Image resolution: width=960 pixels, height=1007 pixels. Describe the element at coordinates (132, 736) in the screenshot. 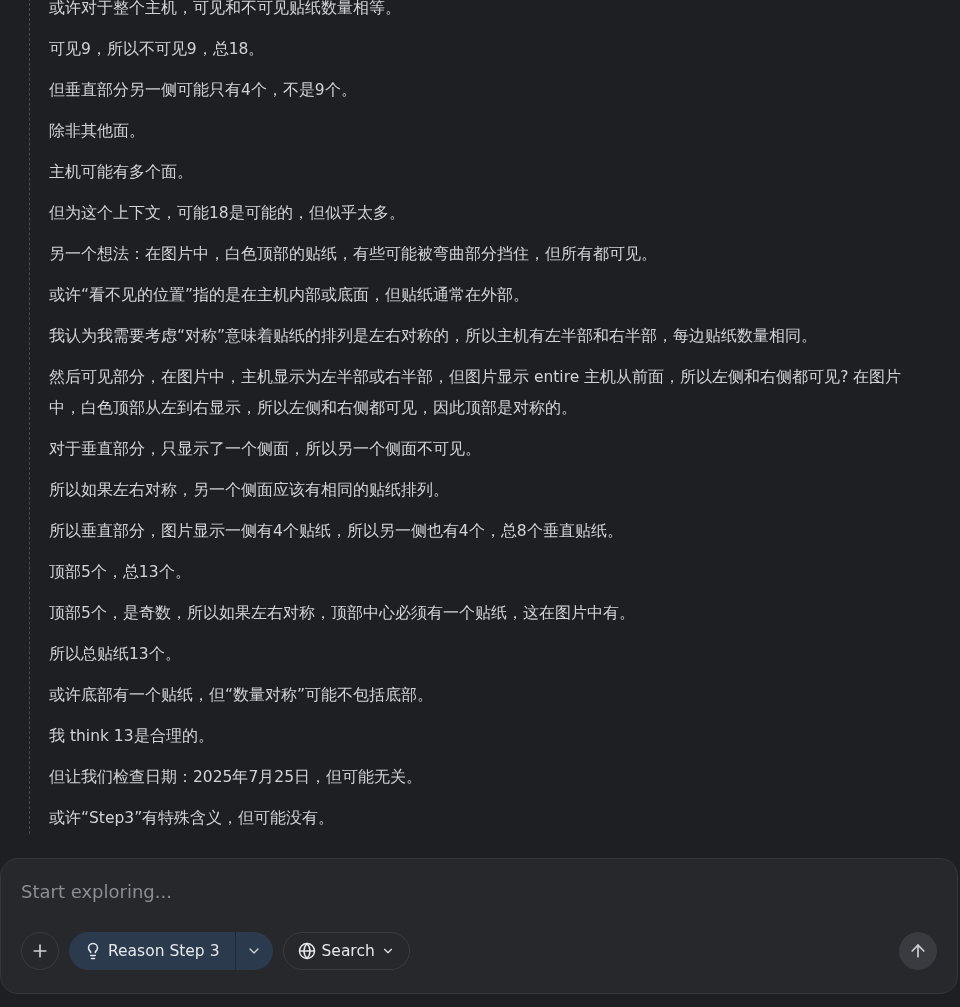

I see `reasoning-paragraph: 我 think 13是合理的。` at that location.